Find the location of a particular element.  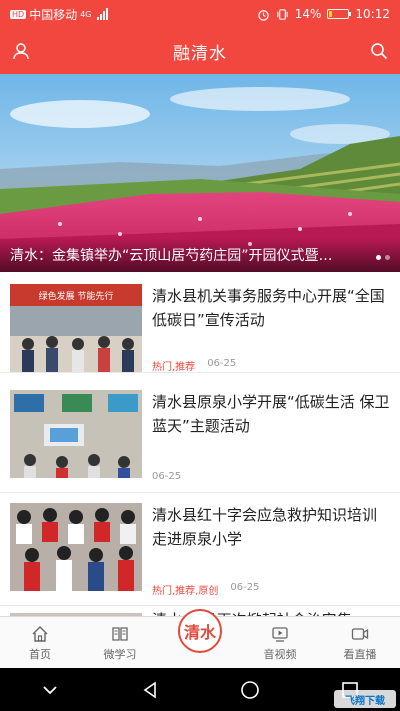

tab-center: 清水 is located at coordinates (200, 638).